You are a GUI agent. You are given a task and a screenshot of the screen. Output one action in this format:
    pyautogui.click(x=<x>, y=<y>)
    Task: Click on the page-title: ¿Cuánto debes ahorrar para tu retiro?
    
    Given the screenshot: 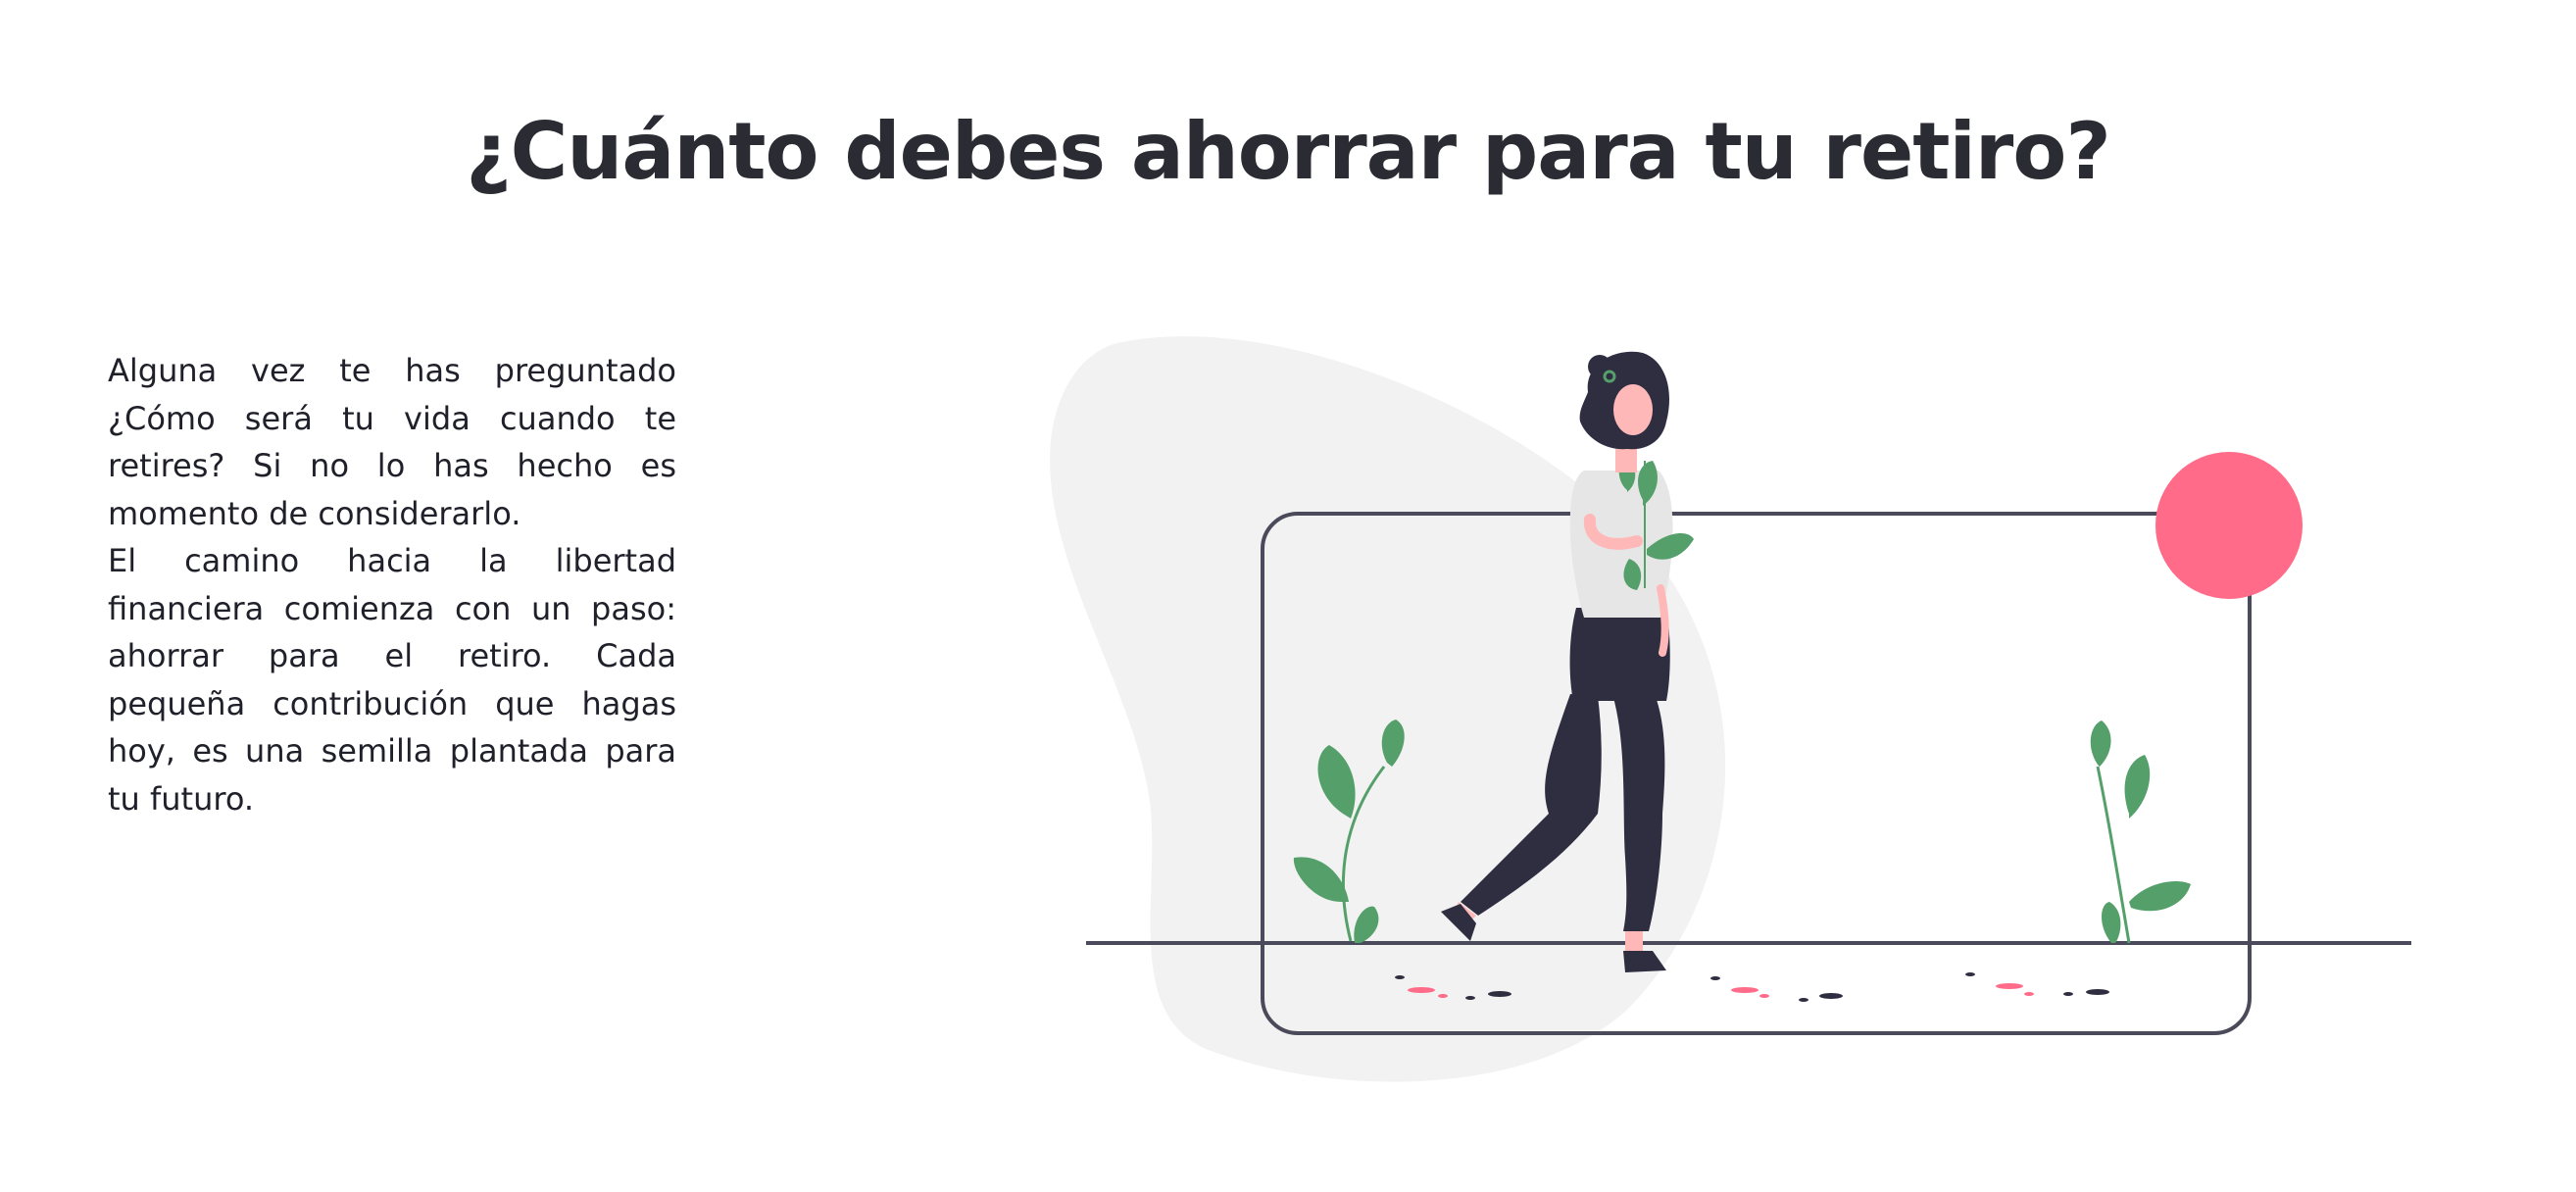 What is the action you would take?
    pyautogui.click(x=1288, y=151)
    